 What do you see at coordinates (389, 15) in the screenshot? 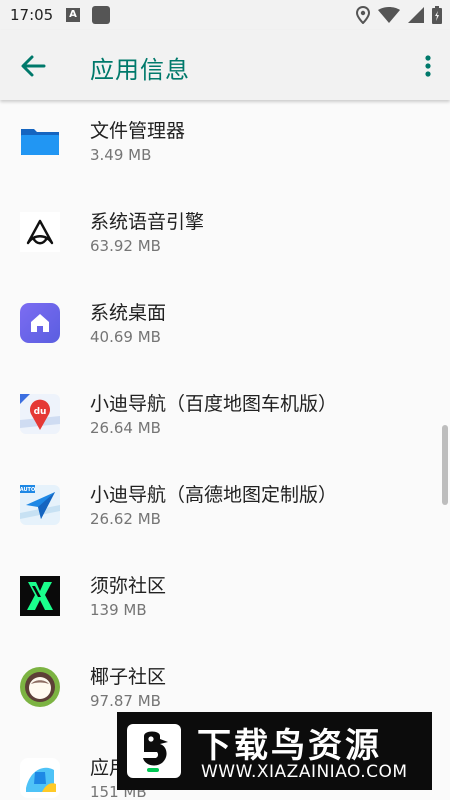
I see `wifi-icon` at bounding box center [389, 15].